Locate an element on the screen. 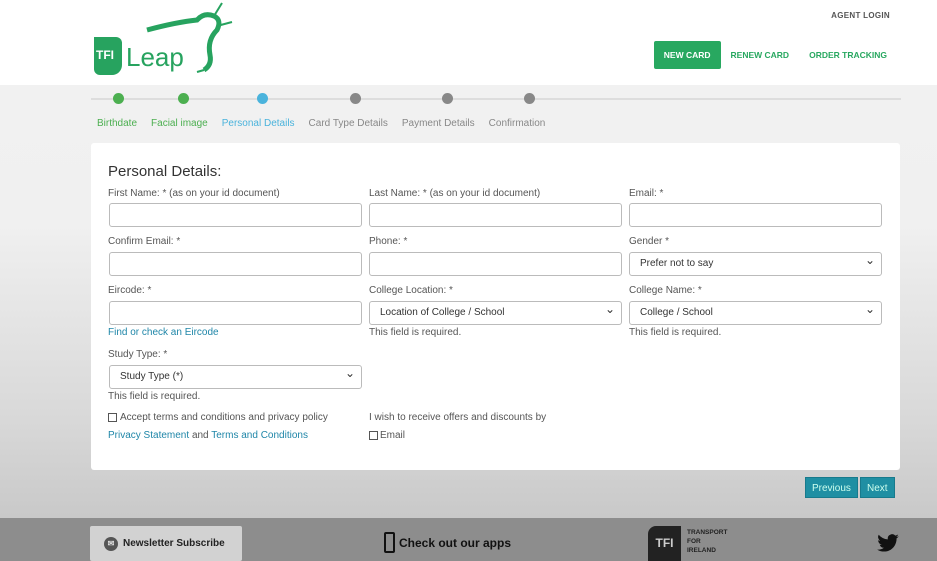 This screenshot has height=561, width=937. nav-renew-card: RENEW CARD is located at coordinates (760, 55).